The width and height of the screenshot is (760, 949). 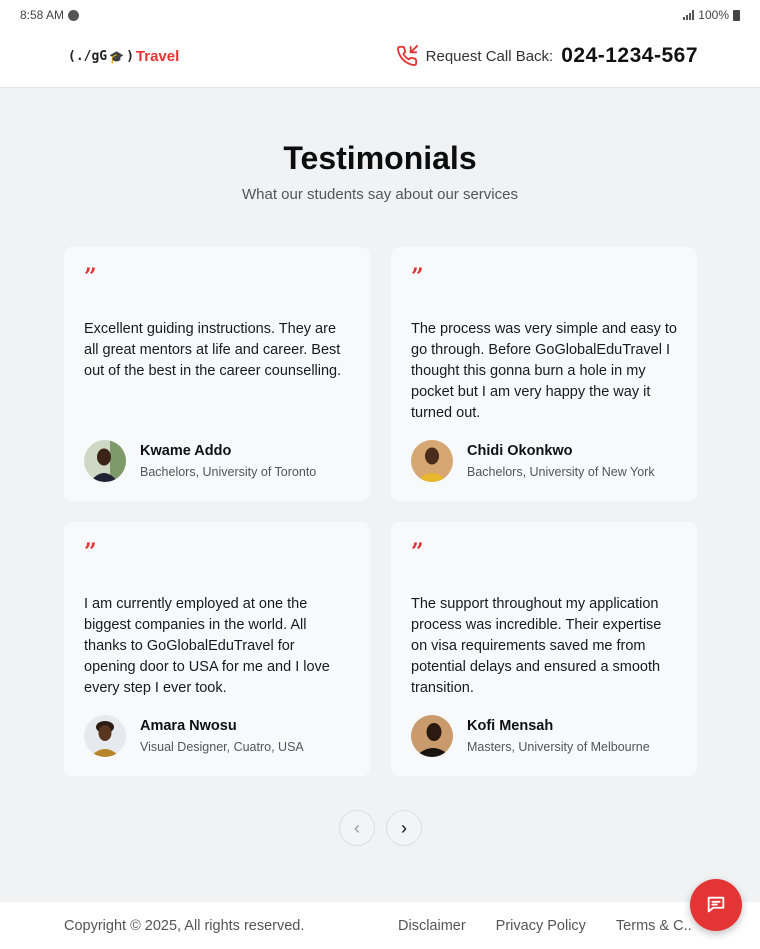 What do you see at coordinates (629, 56) in the screenshot?
I see `phone-number: 024-1234-567` at bounding box center [629, 56].